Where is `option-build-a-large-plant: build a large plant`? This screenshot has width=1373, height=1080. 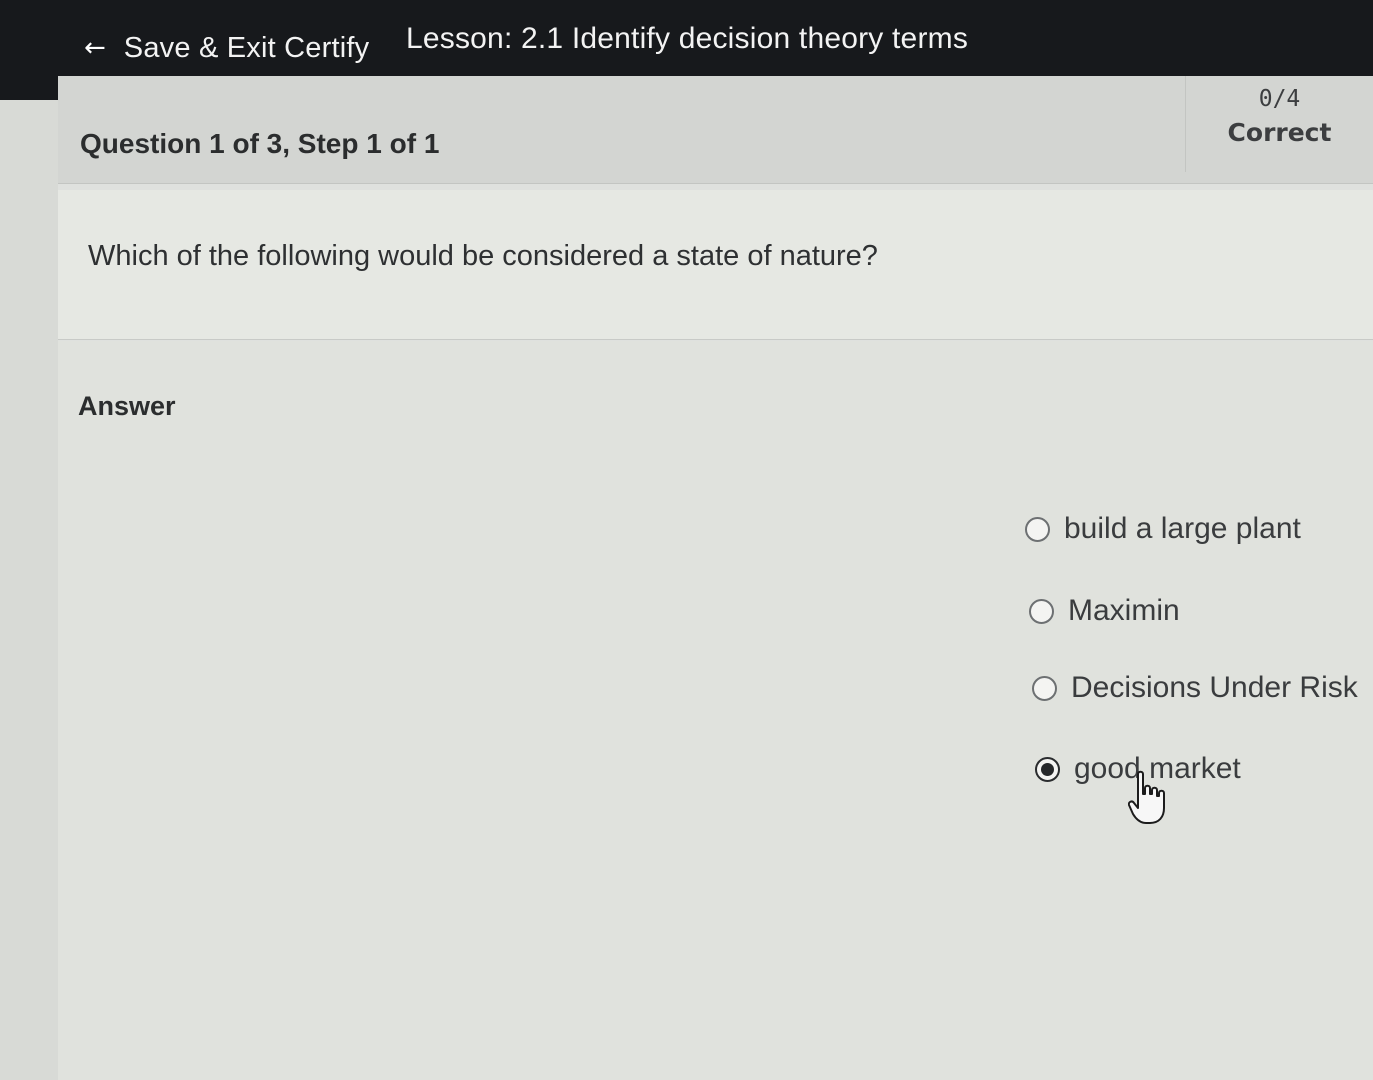
option-build-a-large-plant: build a large plant is located at coordinates (1163, 529).